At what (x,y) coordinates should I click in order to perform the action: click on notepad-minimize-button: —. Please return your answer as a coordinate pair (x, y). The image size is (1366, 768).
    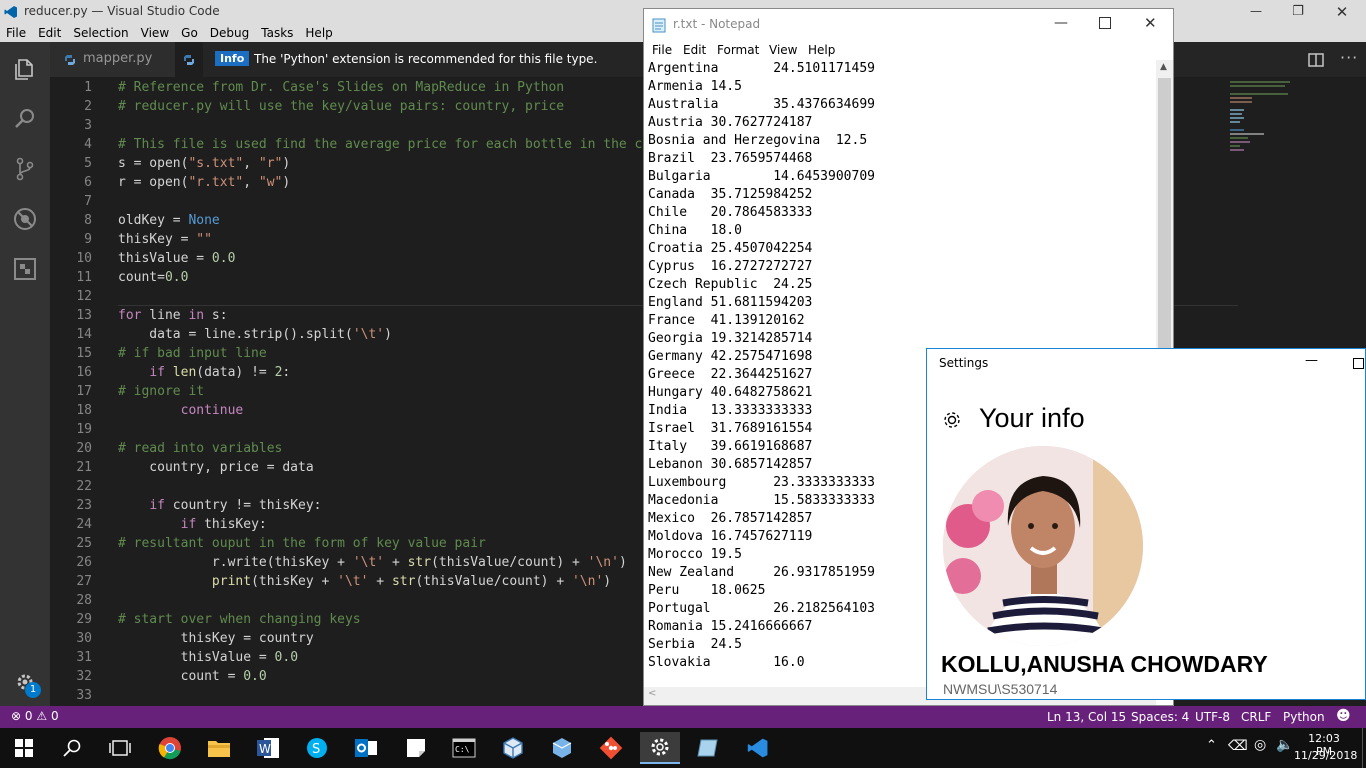
    Looking at the image, I should click on (1061, 23).